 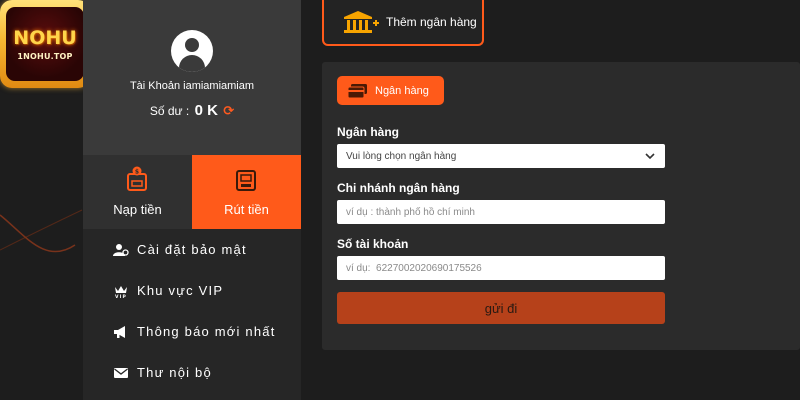 What do you see at coordinates (501, 156) in the screenshot?
I see `bank-select: Vui lòng chọn ngân hàng` at bounding box center [501, 156].